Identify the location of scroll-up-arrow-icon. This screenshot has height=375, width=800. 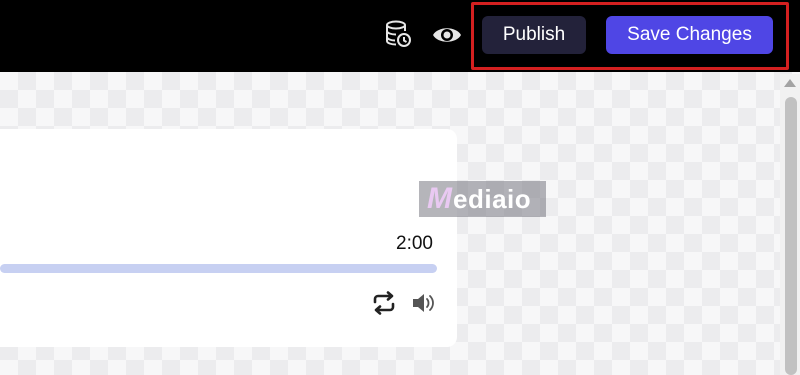
(790, 83).